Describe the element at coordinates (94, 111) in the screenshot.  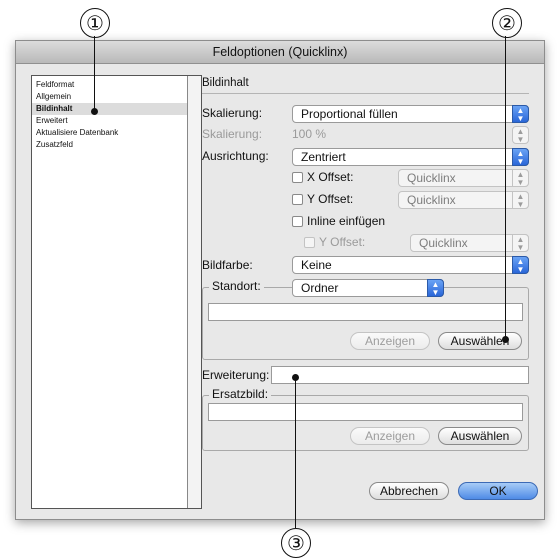
I see `callout-1-dot` at that location.